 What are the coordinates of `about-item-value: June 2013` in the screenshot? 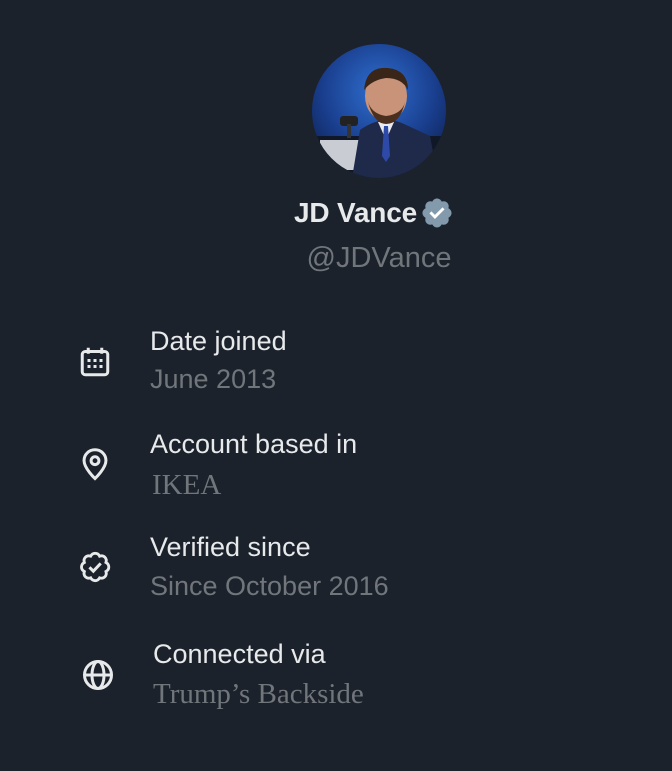 It's located at (213, 379).